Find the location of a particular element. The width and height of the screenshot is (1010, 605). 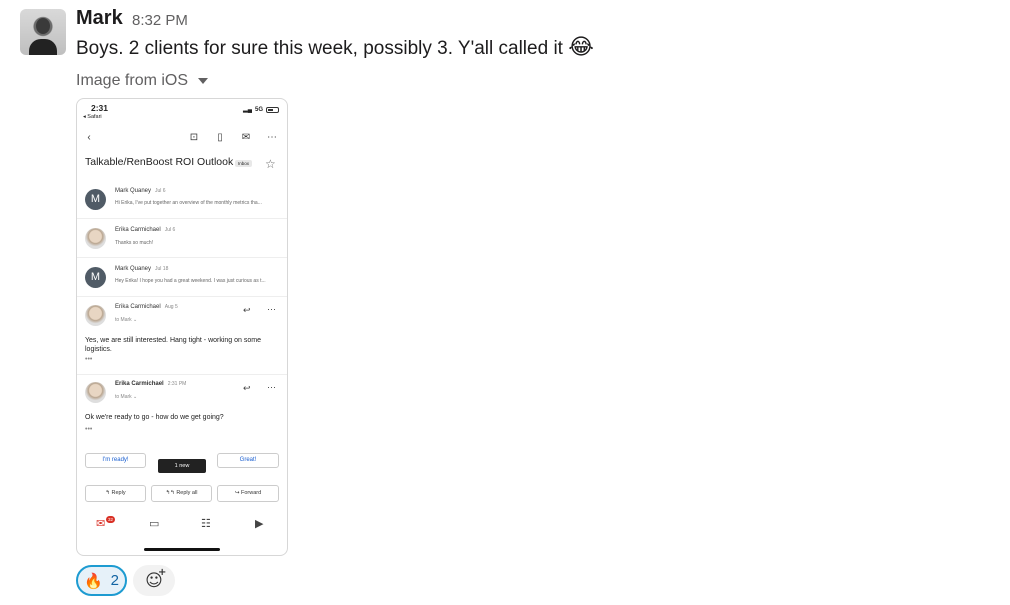

sender-line: Erika Carmichael Jul 6 is located at coordinates (145, 230).